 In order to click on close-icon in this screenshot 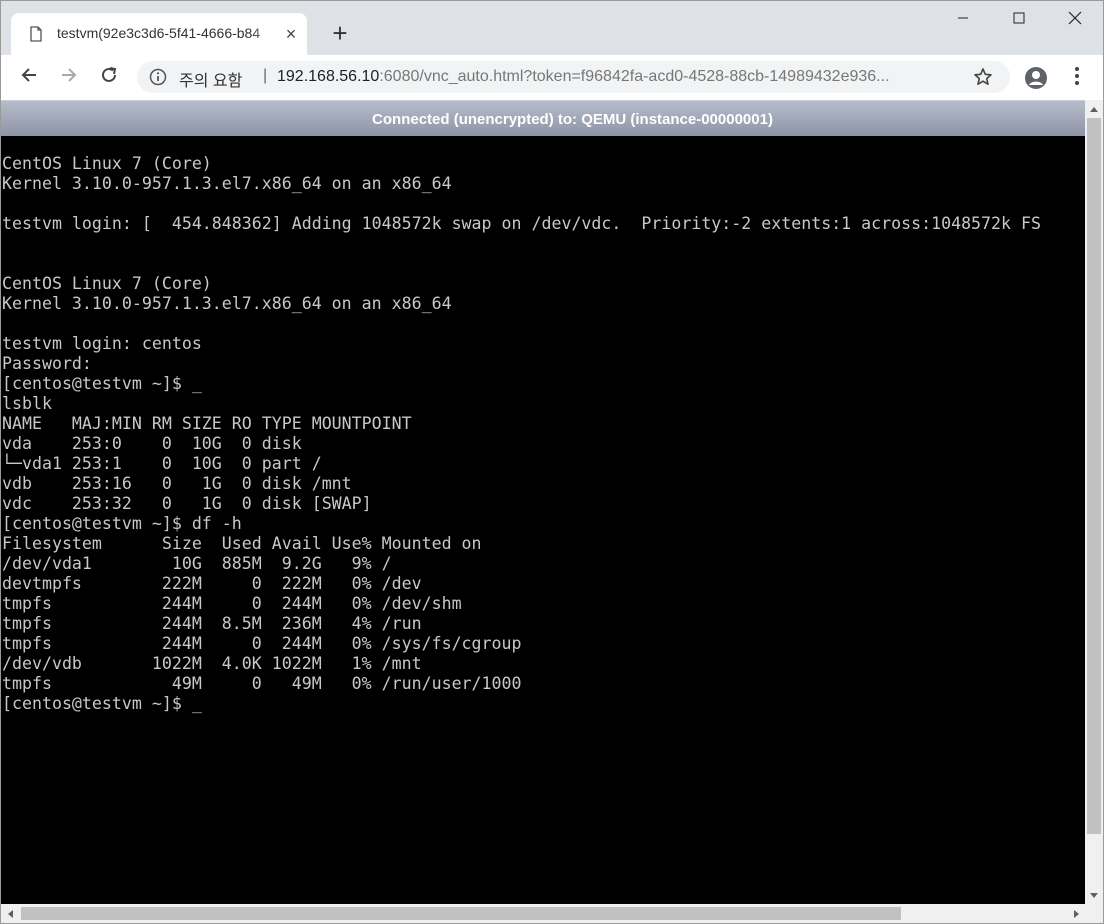, I will do `click(1075, 20)`.